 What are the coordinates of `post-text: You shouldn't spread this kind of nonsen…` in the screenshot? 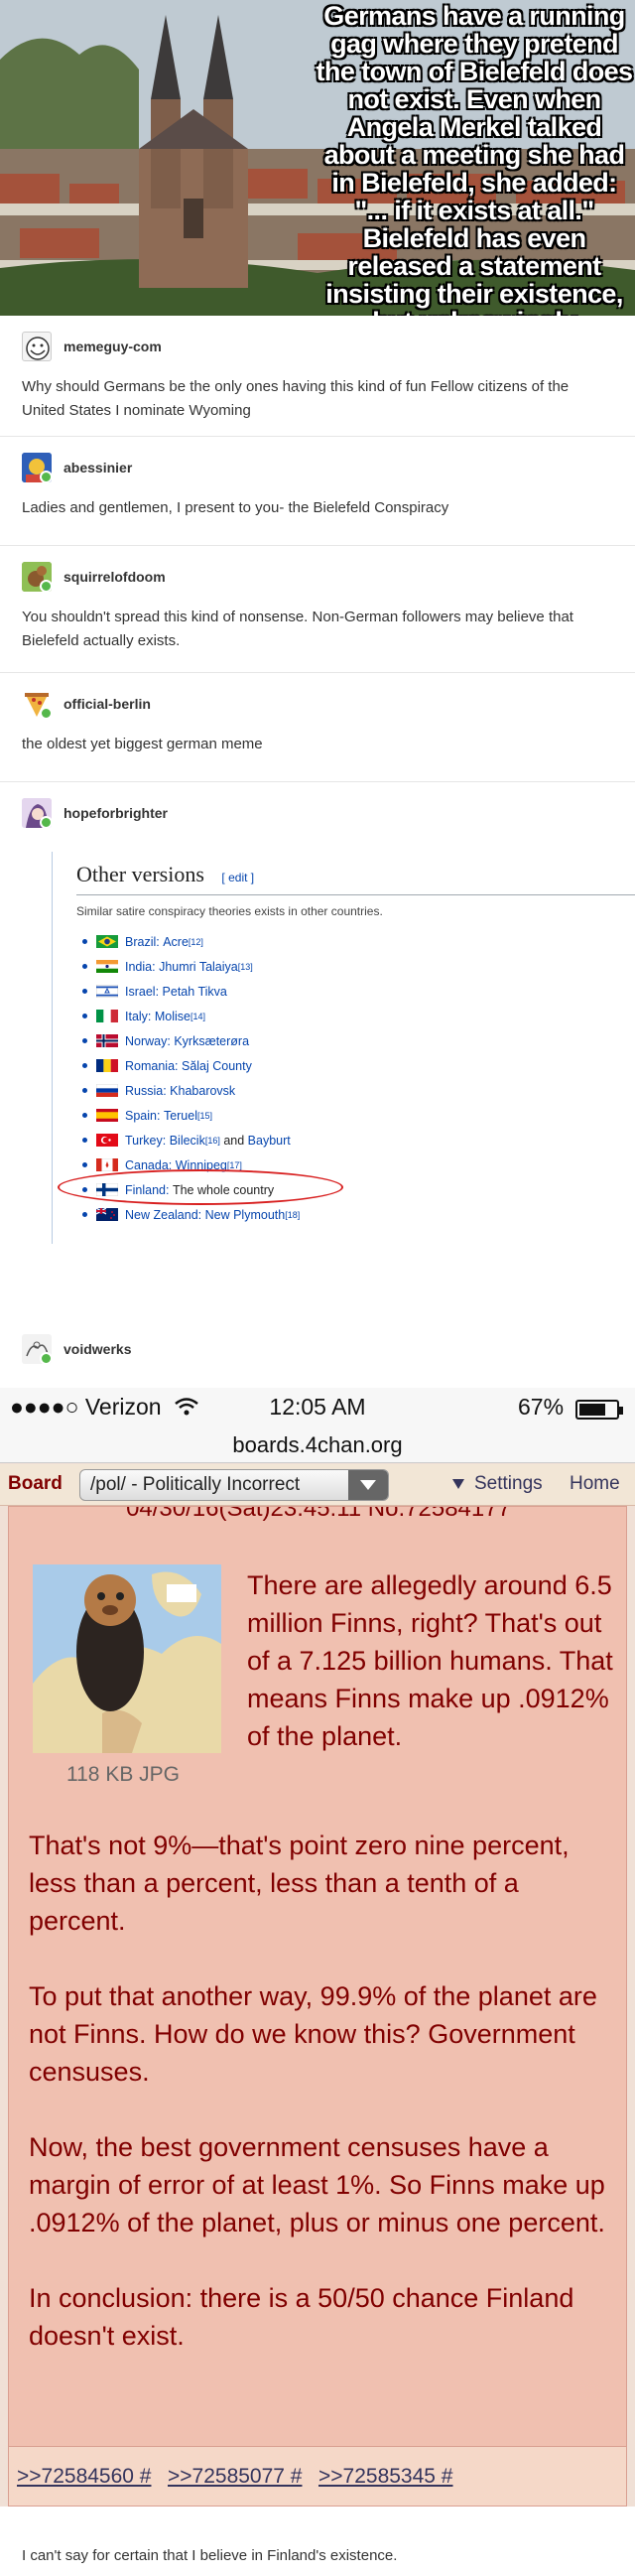 It's located at (297, 629).